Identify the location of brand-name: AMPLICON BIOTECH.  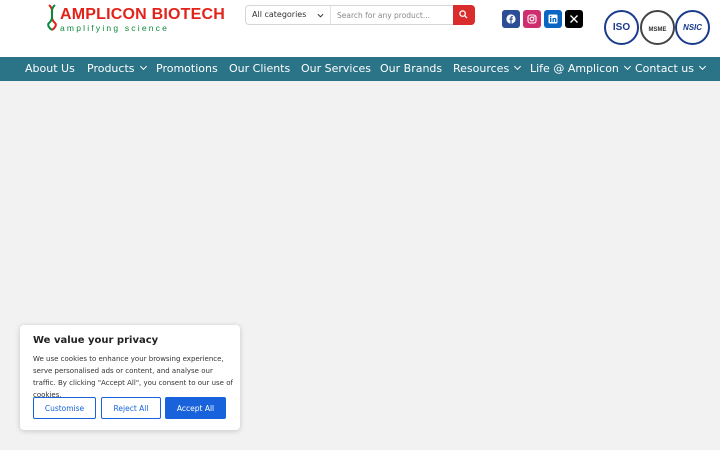
(142, 15).